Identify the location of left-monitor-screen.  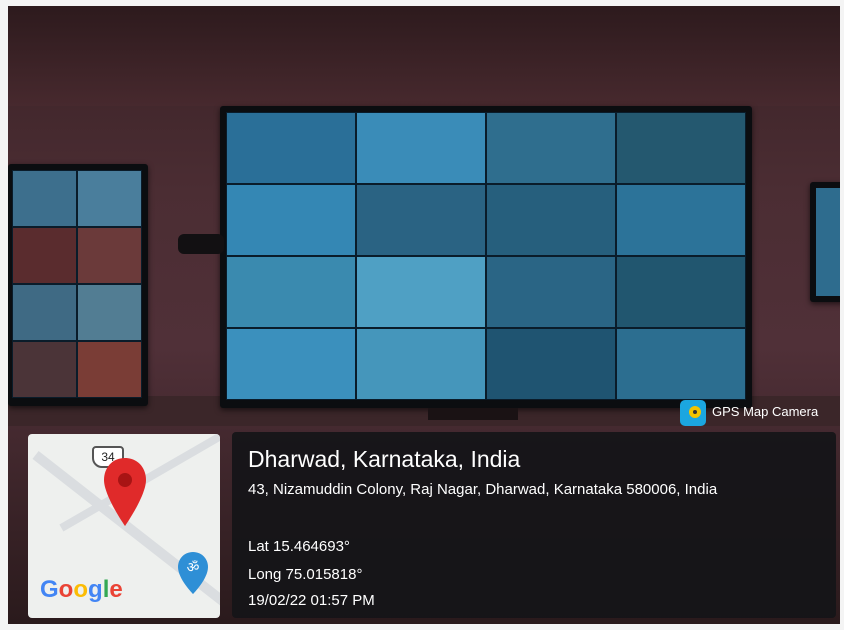
(77, 284).